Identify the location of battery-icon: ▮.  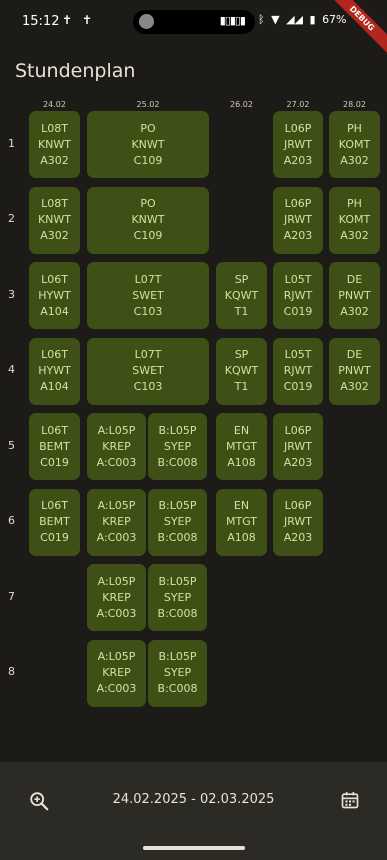
(312, 19).